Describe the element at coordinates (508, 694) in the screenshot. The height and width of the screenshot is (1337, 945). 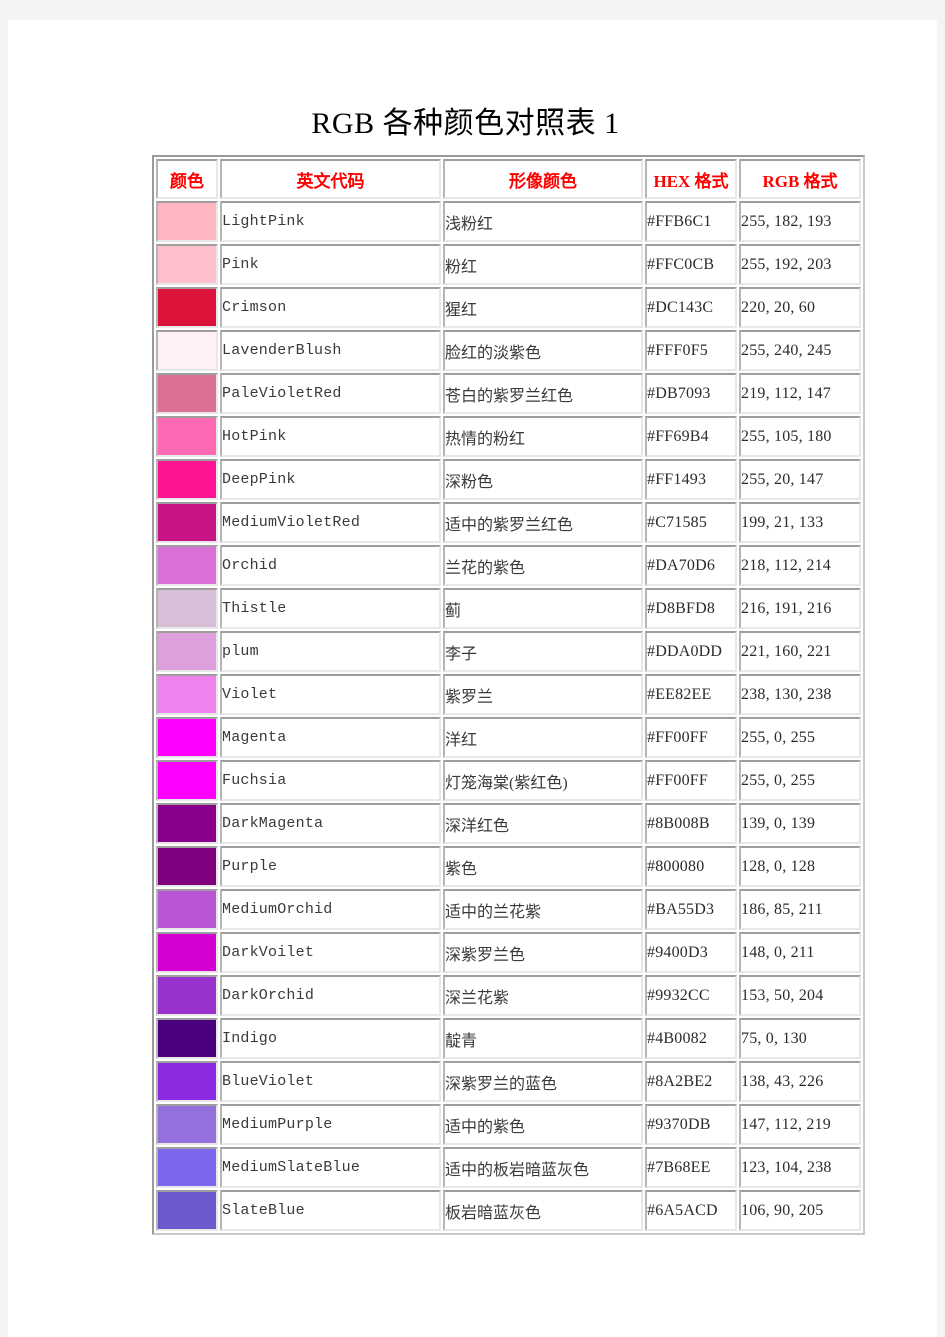
I see `table-row: Violet 紫罗兰 #EE82EE 238, 130, 238` at that location.